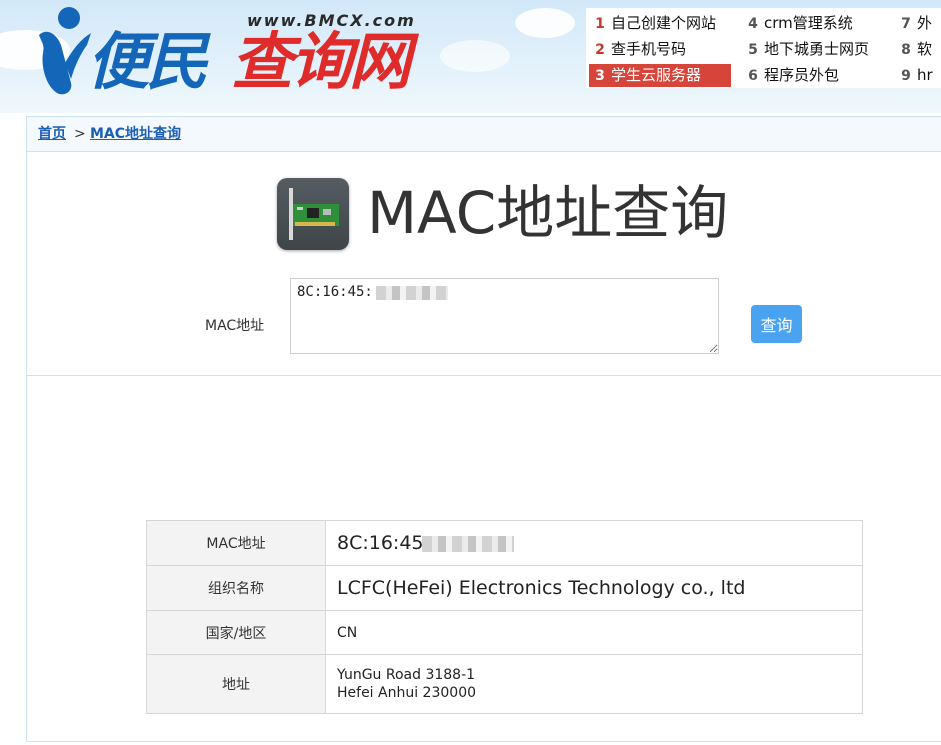  I want to click on hot-link-number: 9, so click(906, 76).